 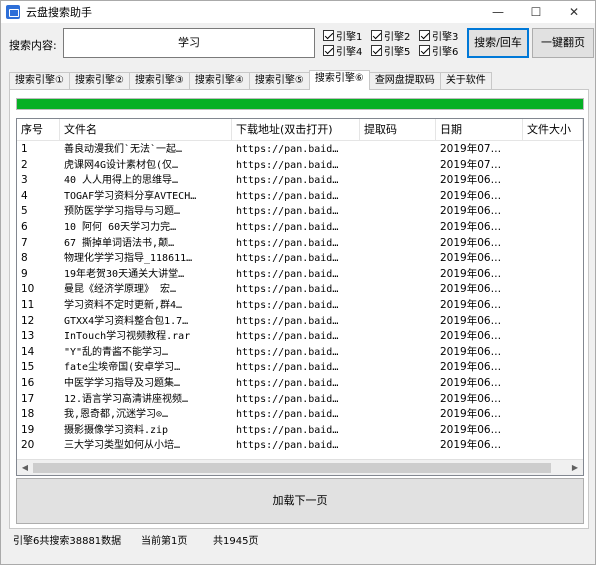 What do you see at coordinates (339, 80) in the screenshot?
I see `tab-engine-6: 搜索引擎⑥` at bounding box center [339, 80].